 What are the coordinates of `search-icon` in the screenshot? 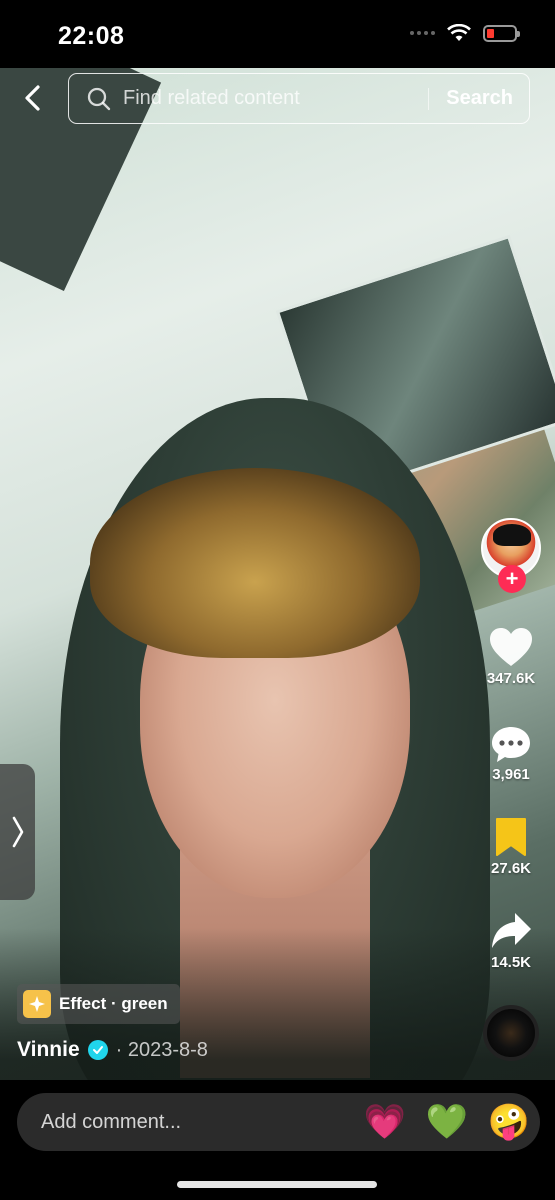 It's located at (99, 98).